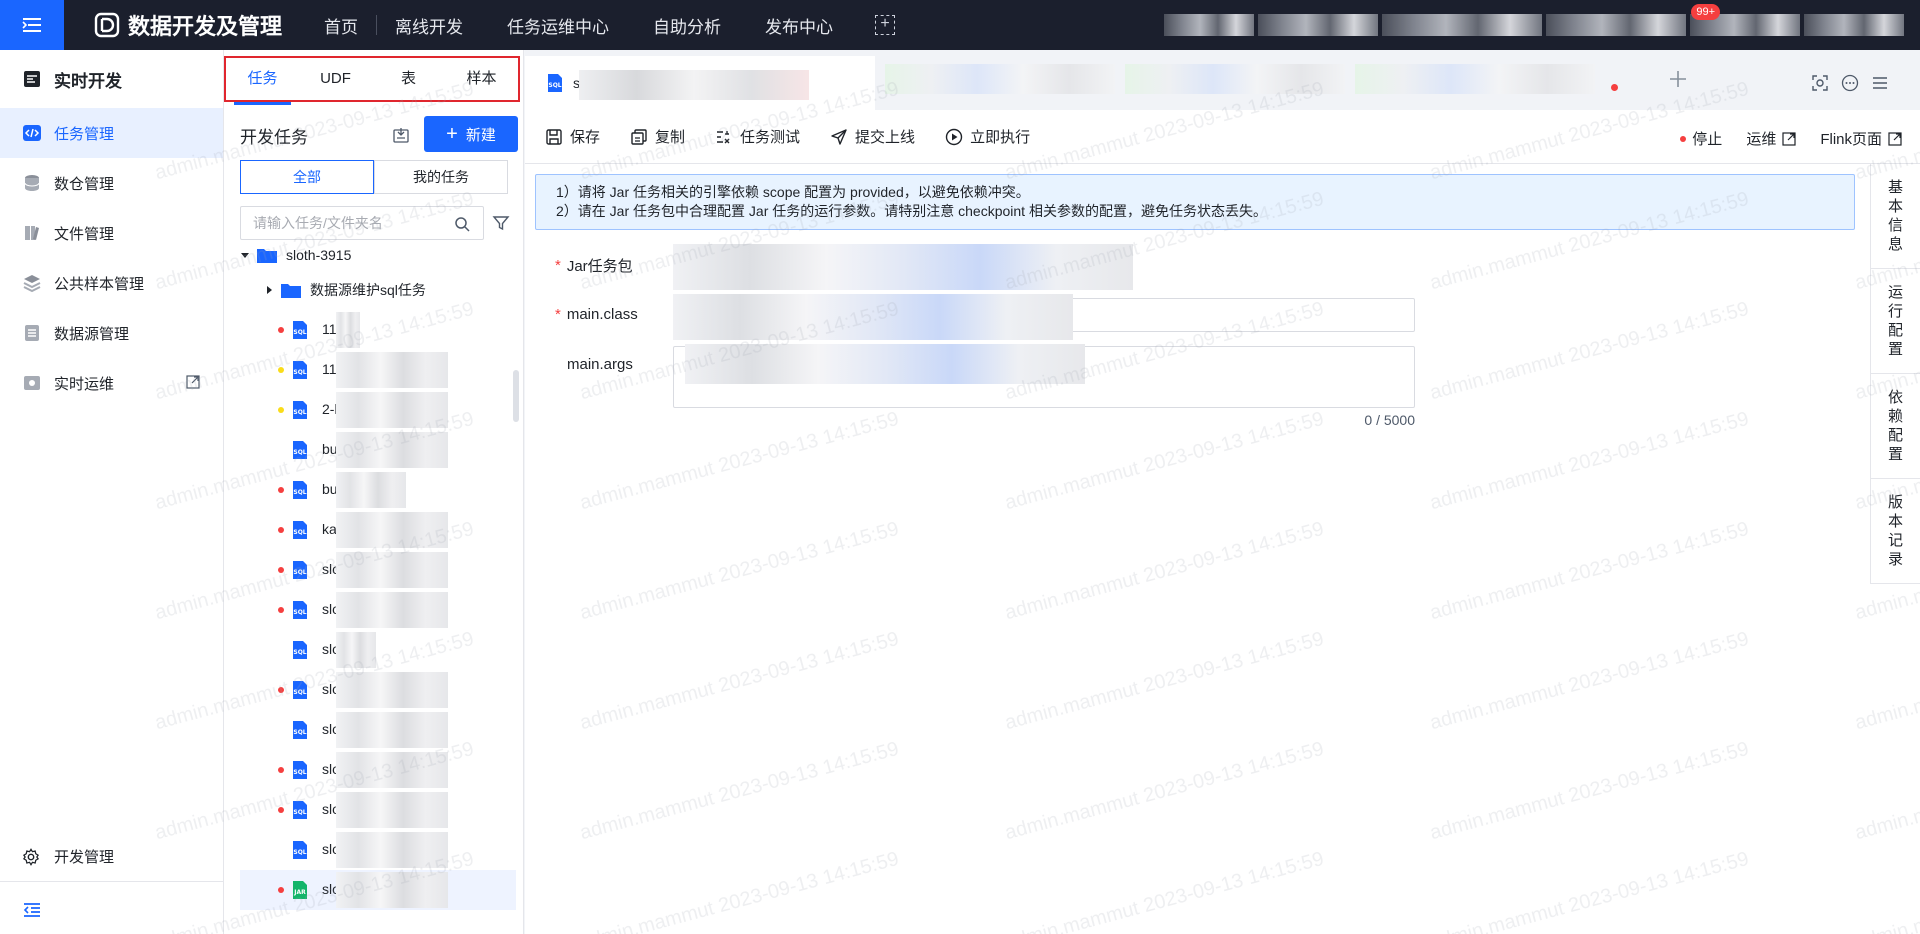  I want to click on sidebar-item-dev-management: 开发管理, so click(111, 857).